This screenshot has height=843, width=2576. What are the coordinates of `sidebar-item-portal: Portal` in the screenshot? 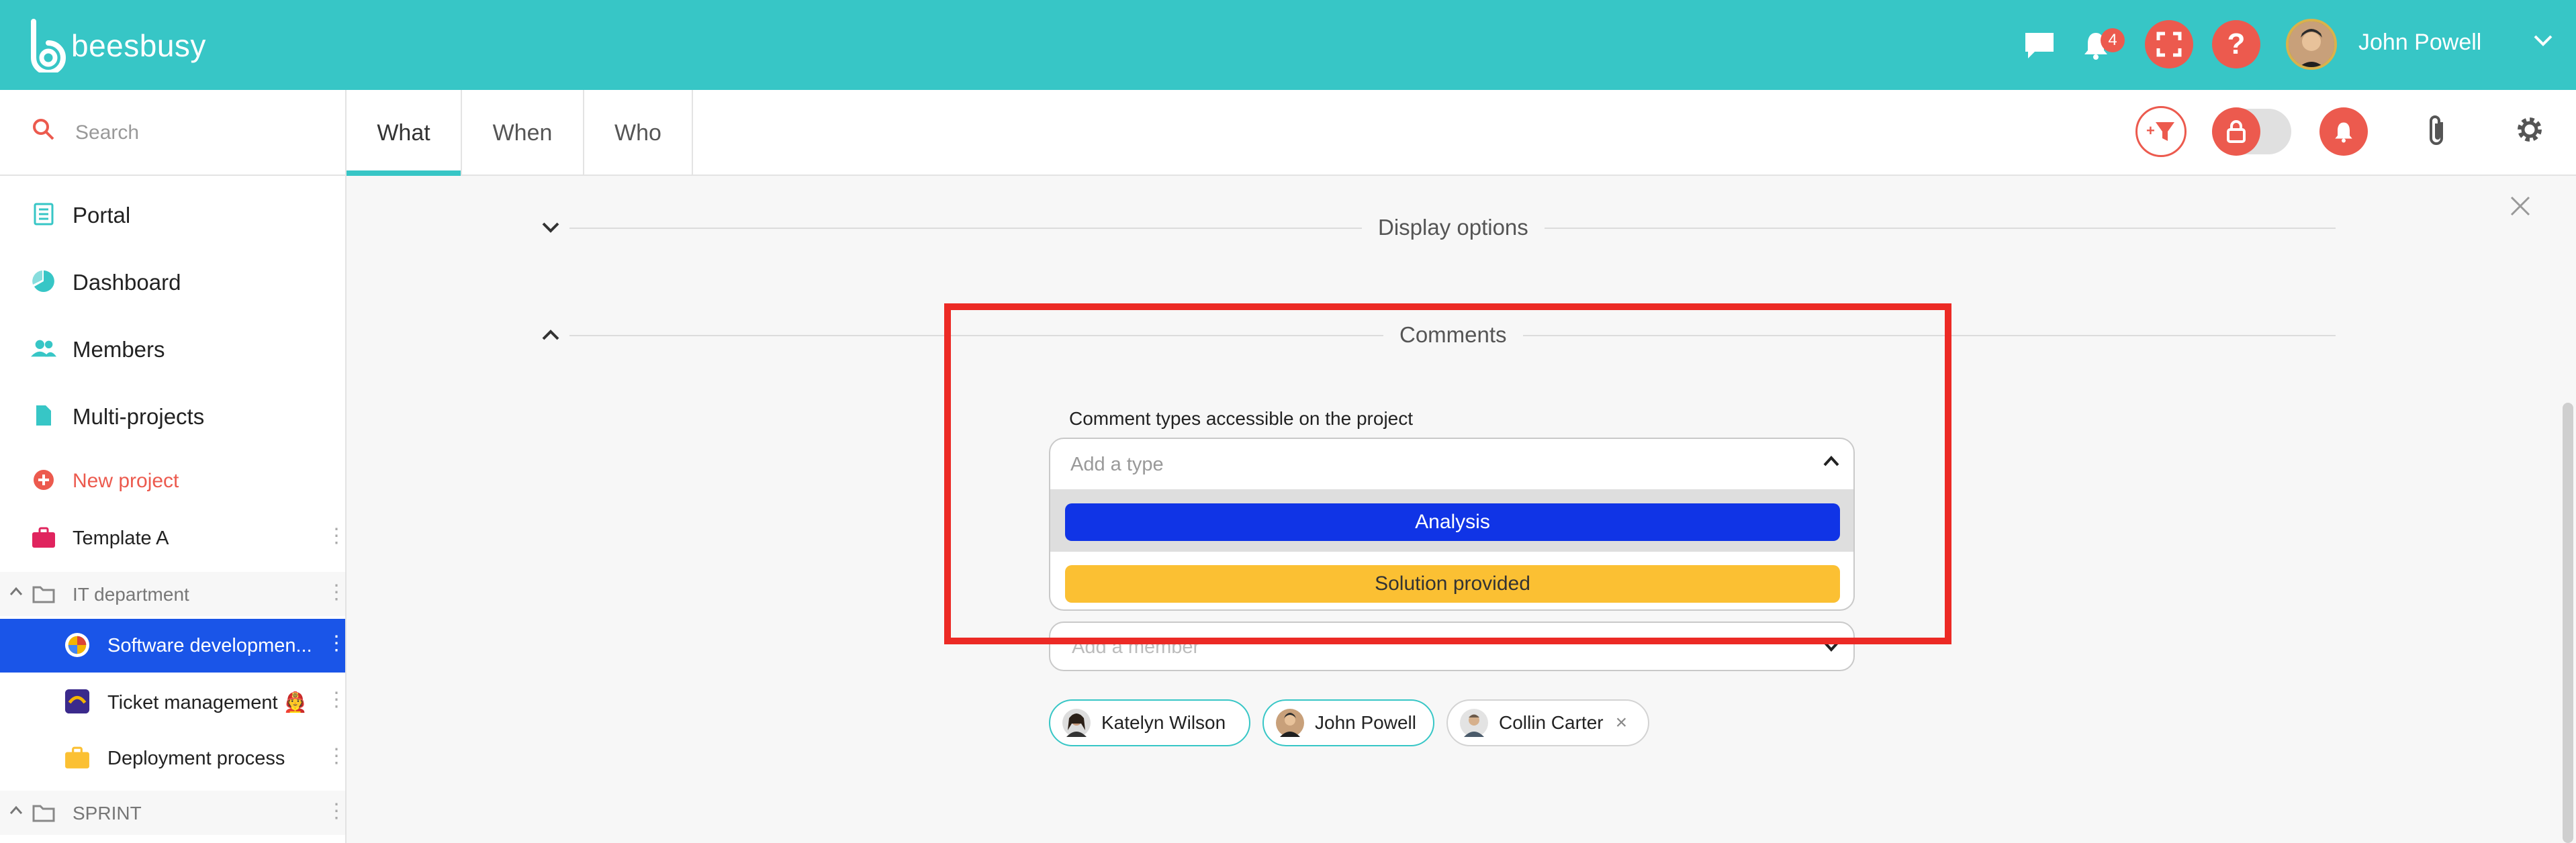 It's located at (172, 214).